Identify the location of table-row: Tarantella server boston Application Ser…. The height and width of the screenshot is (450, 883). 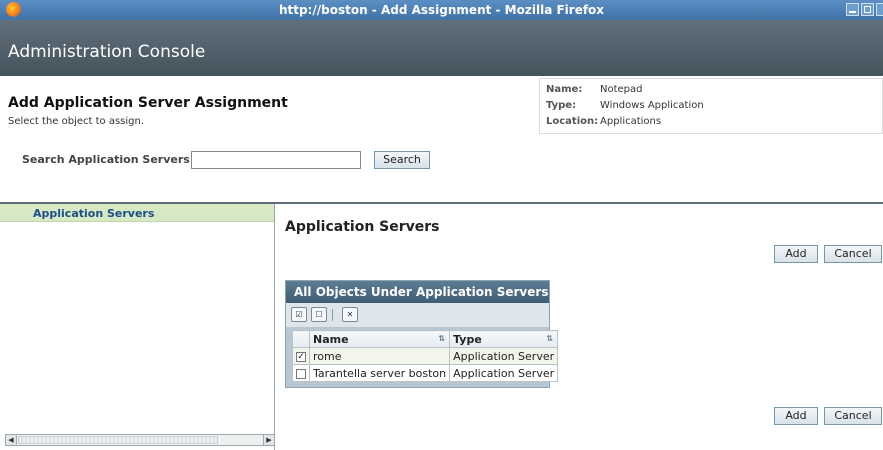
(425, 373).